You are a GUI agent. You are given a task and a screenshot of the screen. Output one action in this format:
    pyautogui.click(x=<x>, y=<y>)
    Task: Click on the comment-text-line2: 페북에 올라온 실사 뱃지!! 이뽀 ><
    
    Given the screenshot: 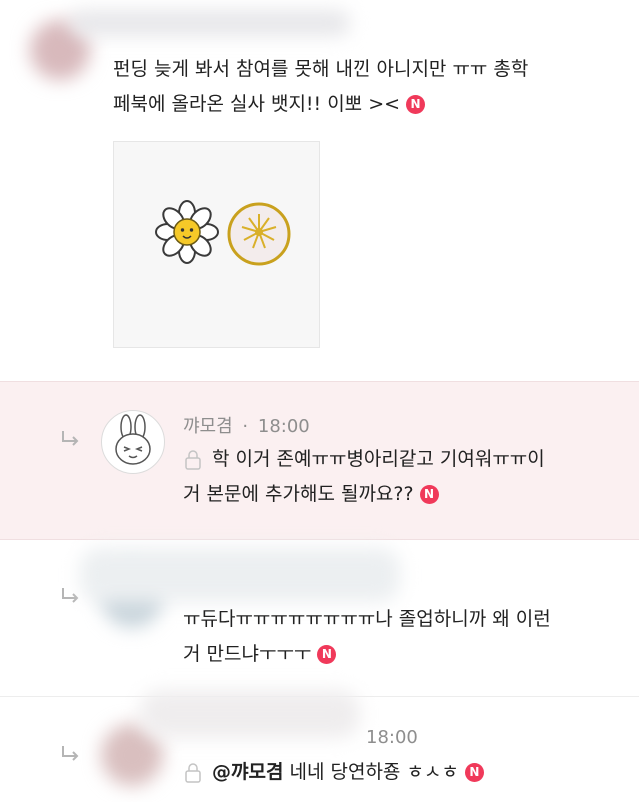 What is the action you would take?
    pyautogui.click(x=257, y=104)
    